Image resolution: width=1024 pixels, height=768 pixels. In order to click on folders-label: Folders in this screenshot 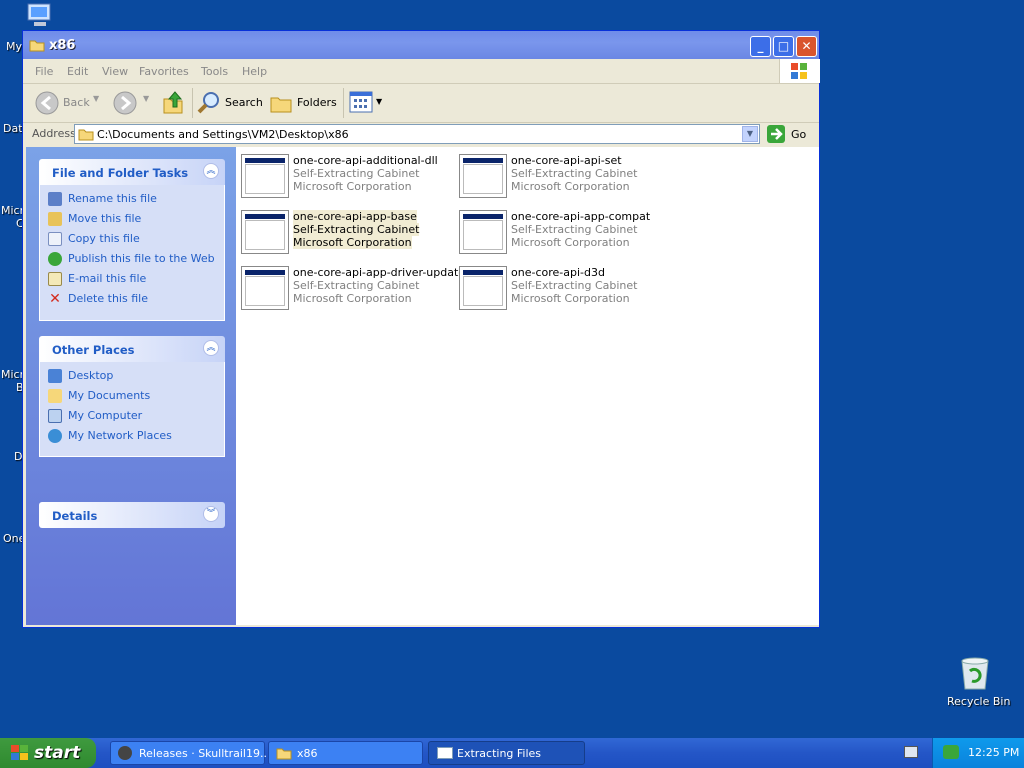, I will do `click(317, 102)`.